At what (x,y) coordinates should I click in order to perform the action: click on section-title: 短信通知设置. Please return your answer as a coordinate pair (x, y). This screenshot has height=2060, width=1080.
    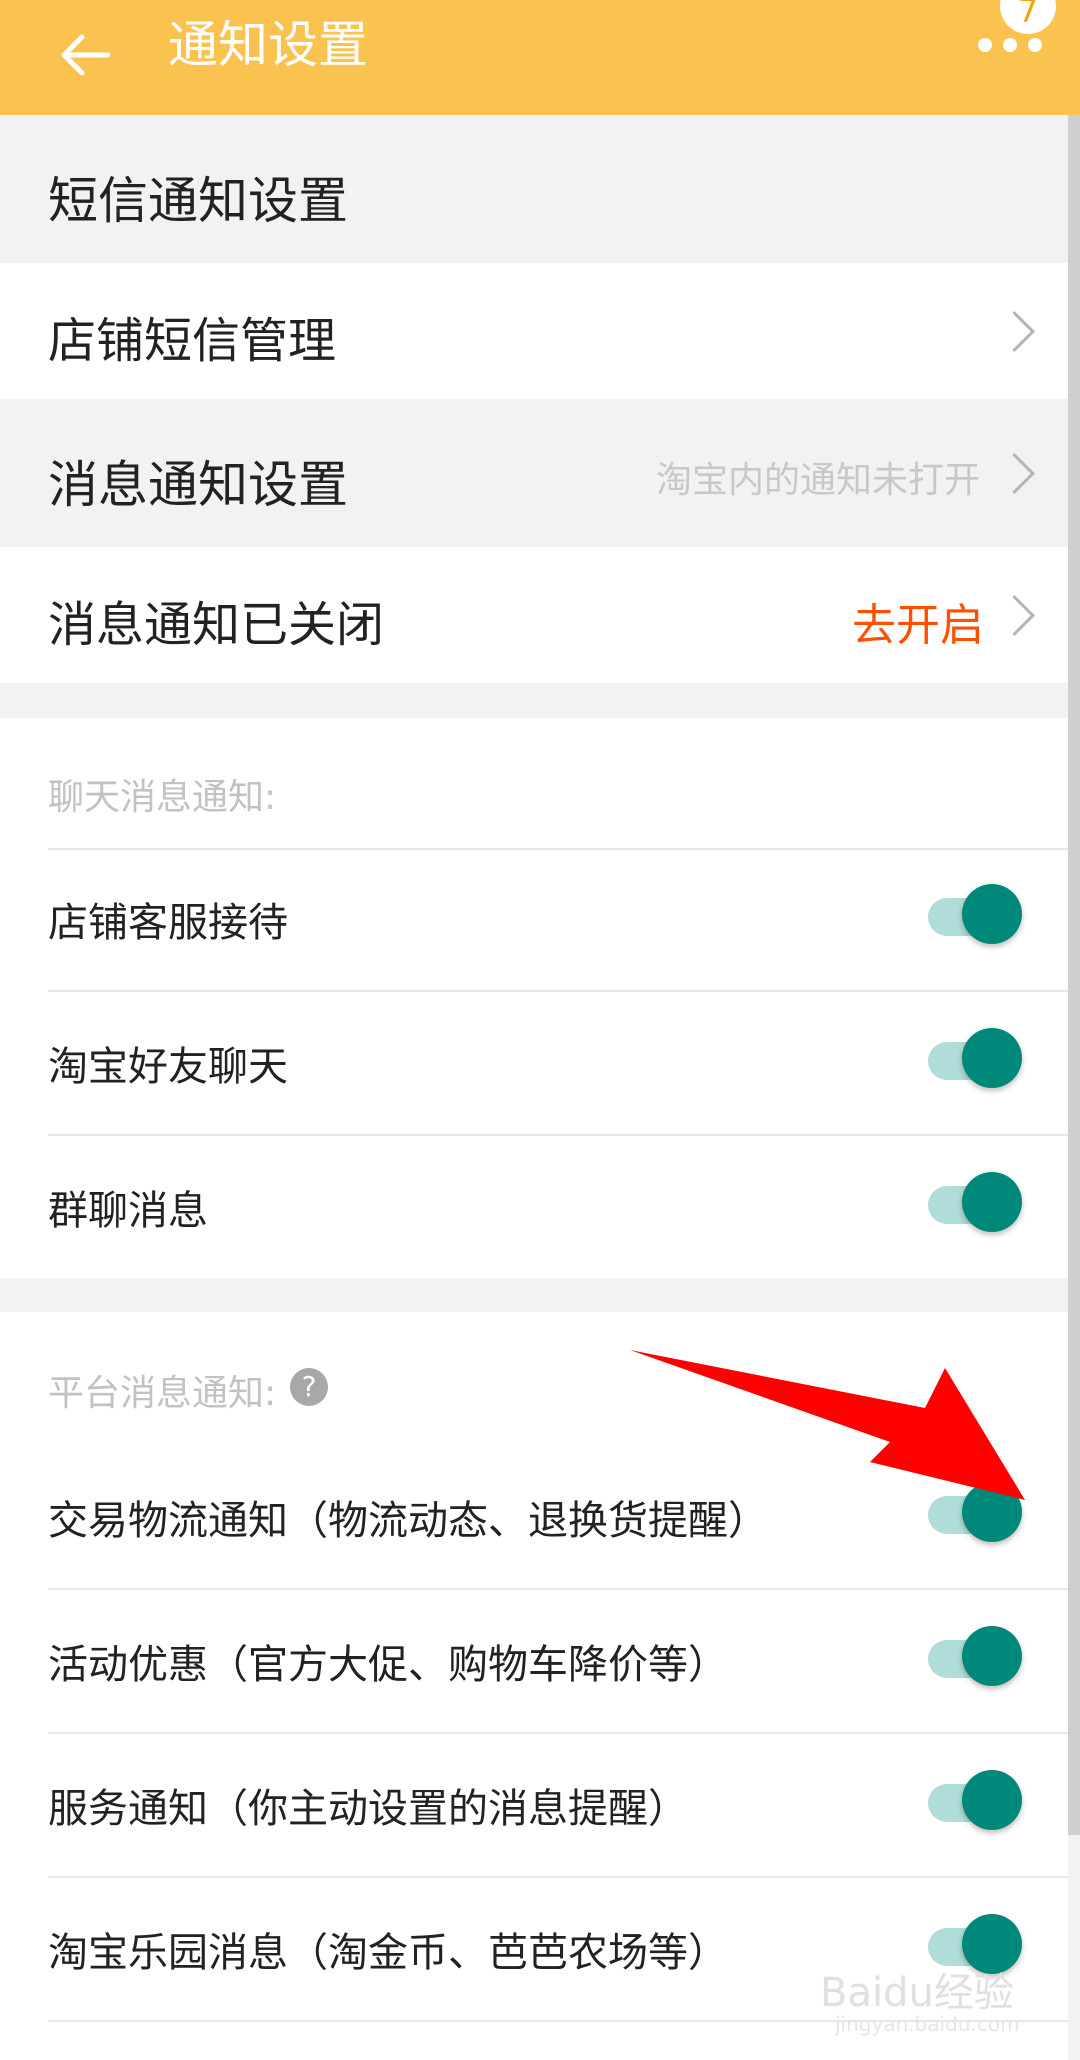
    Looking at the image, I should click on (198, 201).